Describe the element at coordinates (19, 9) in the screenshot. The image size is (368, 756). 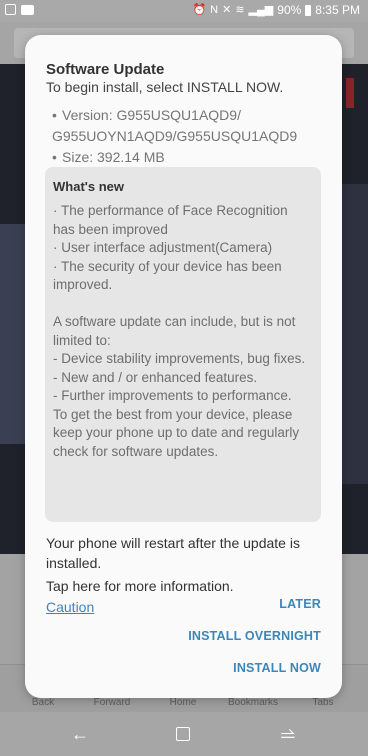
I see `status-left-icons` at that location.